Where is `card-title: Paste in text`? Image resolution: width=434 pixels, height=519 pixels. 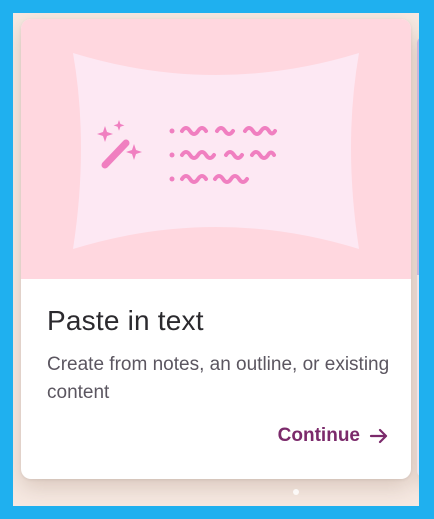
card-title: Paste in text is located at coordinates (125, 320).